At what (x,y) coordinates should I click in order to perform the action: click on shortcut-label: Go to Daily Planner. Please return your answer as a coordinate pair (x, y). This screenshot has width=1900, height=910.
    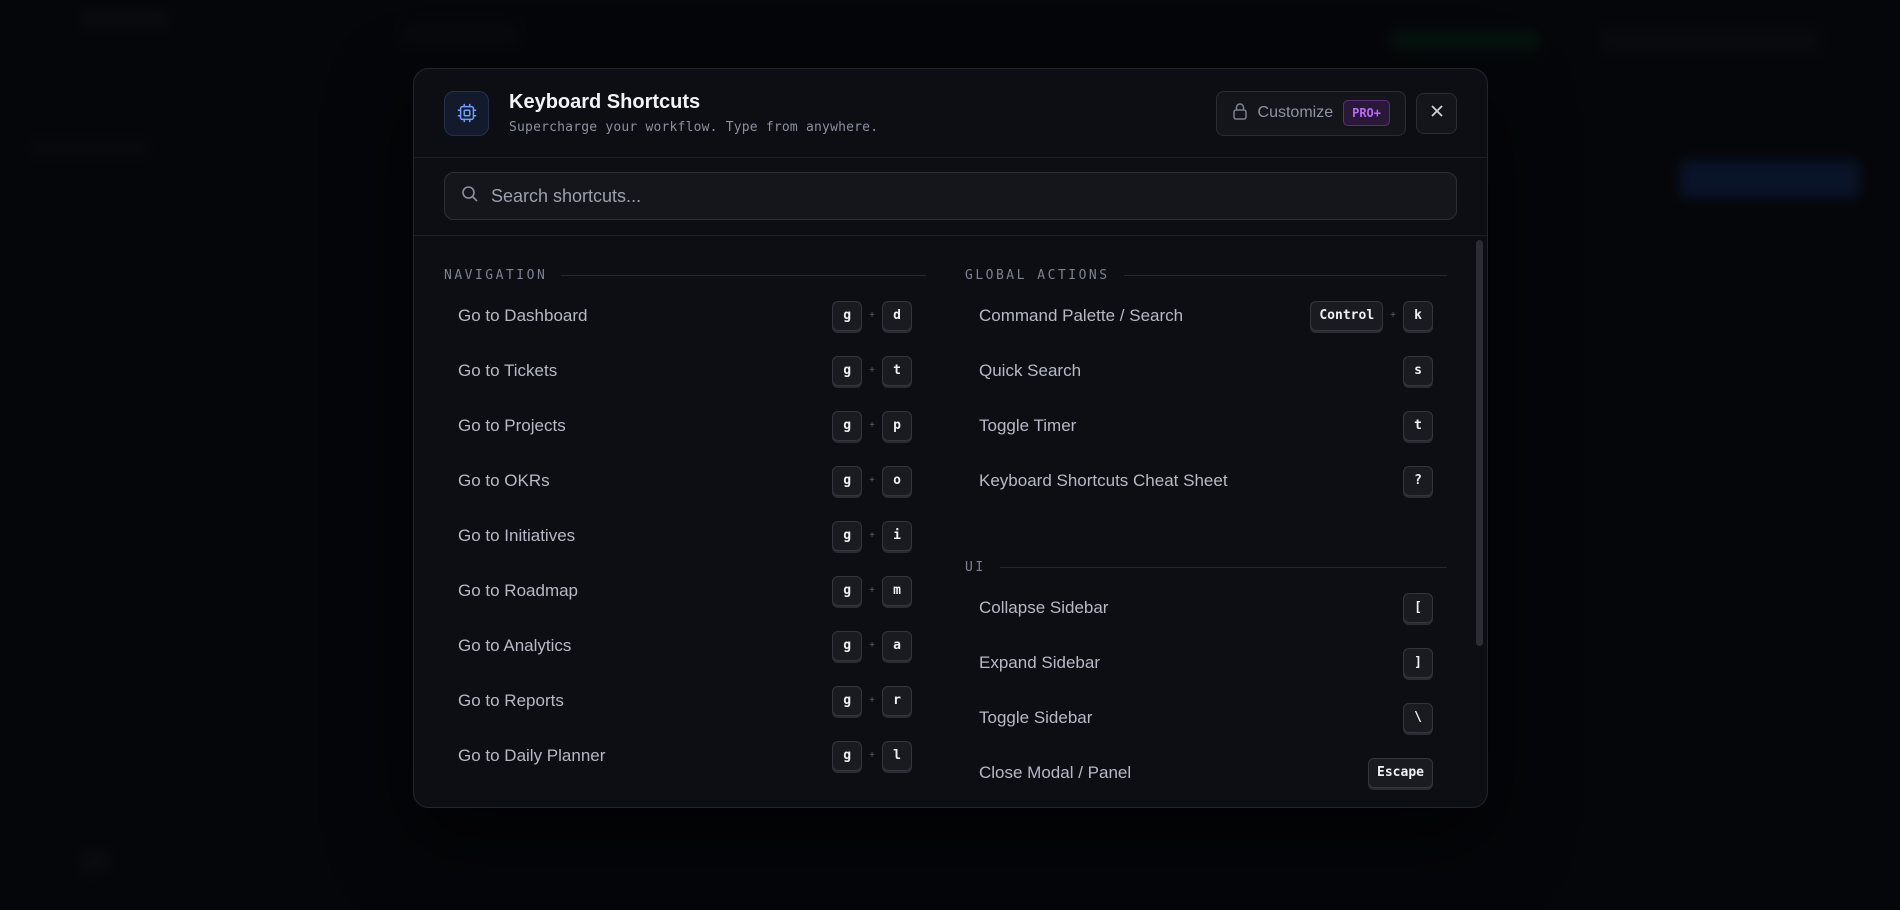
    Looking at the image, I should click on (532, 755).